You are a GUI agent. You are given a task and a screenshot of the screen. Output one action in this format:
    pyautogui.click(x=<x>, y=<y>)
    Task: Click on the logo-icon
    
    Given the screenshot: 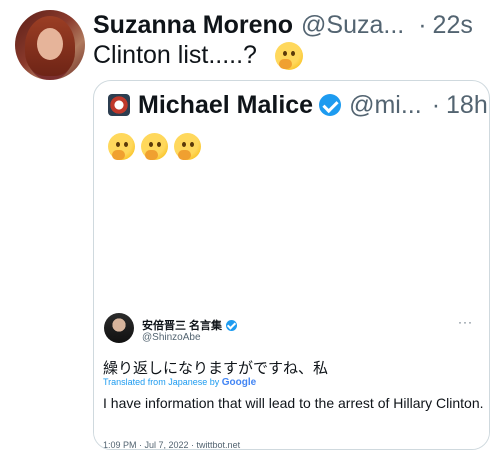 What is the action you would take?
    pyautogui.click(x=119, y=105)
    